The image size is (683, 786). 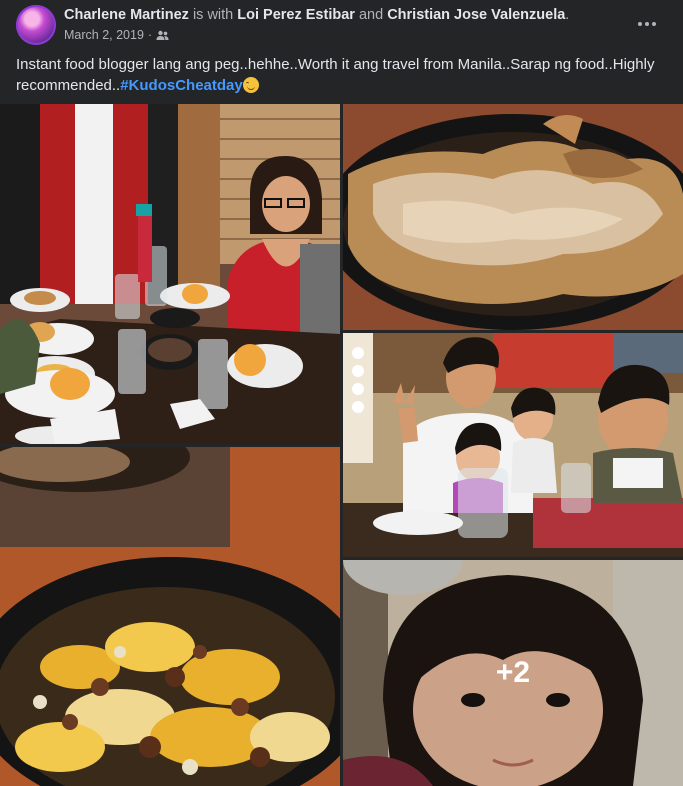 I want to click on more-options-button, so click(x=647, y=24).